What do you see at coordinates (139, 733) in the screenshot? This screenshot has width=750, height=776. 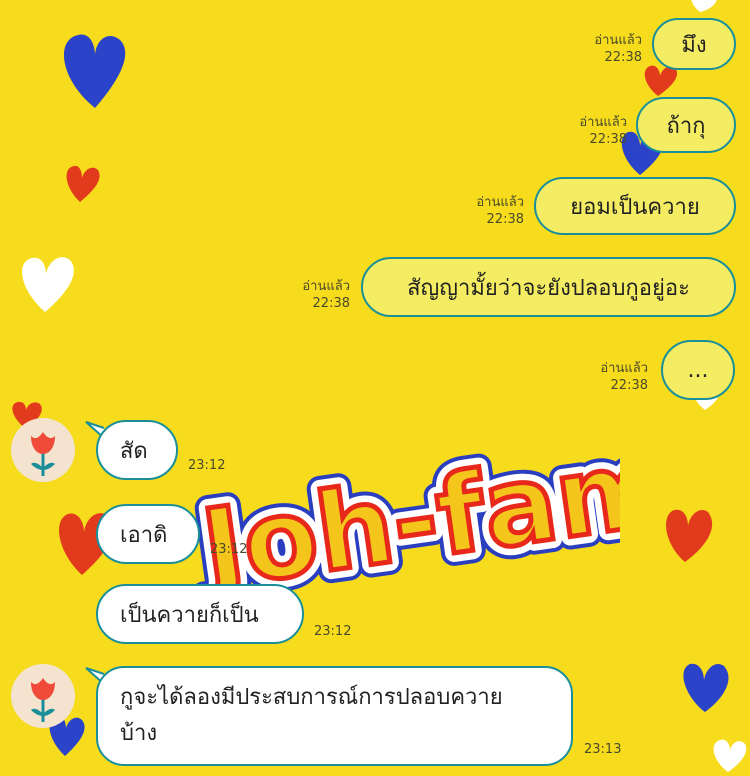 I see `message-line: บ้าง` at bounding box center [139, 733].